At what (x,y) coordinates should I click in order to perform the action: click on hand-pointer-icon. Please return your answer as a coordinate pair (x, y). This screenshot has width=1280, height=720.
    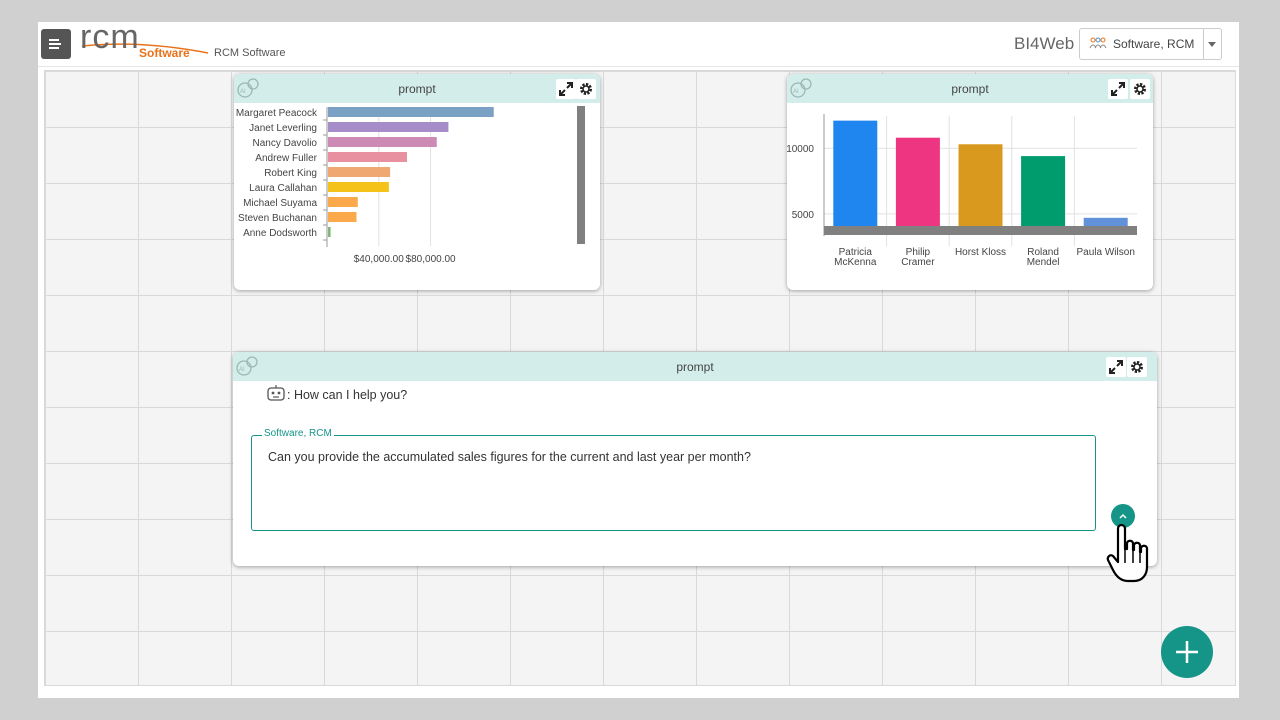
    Looking at the image, I should click on (1127, 553).